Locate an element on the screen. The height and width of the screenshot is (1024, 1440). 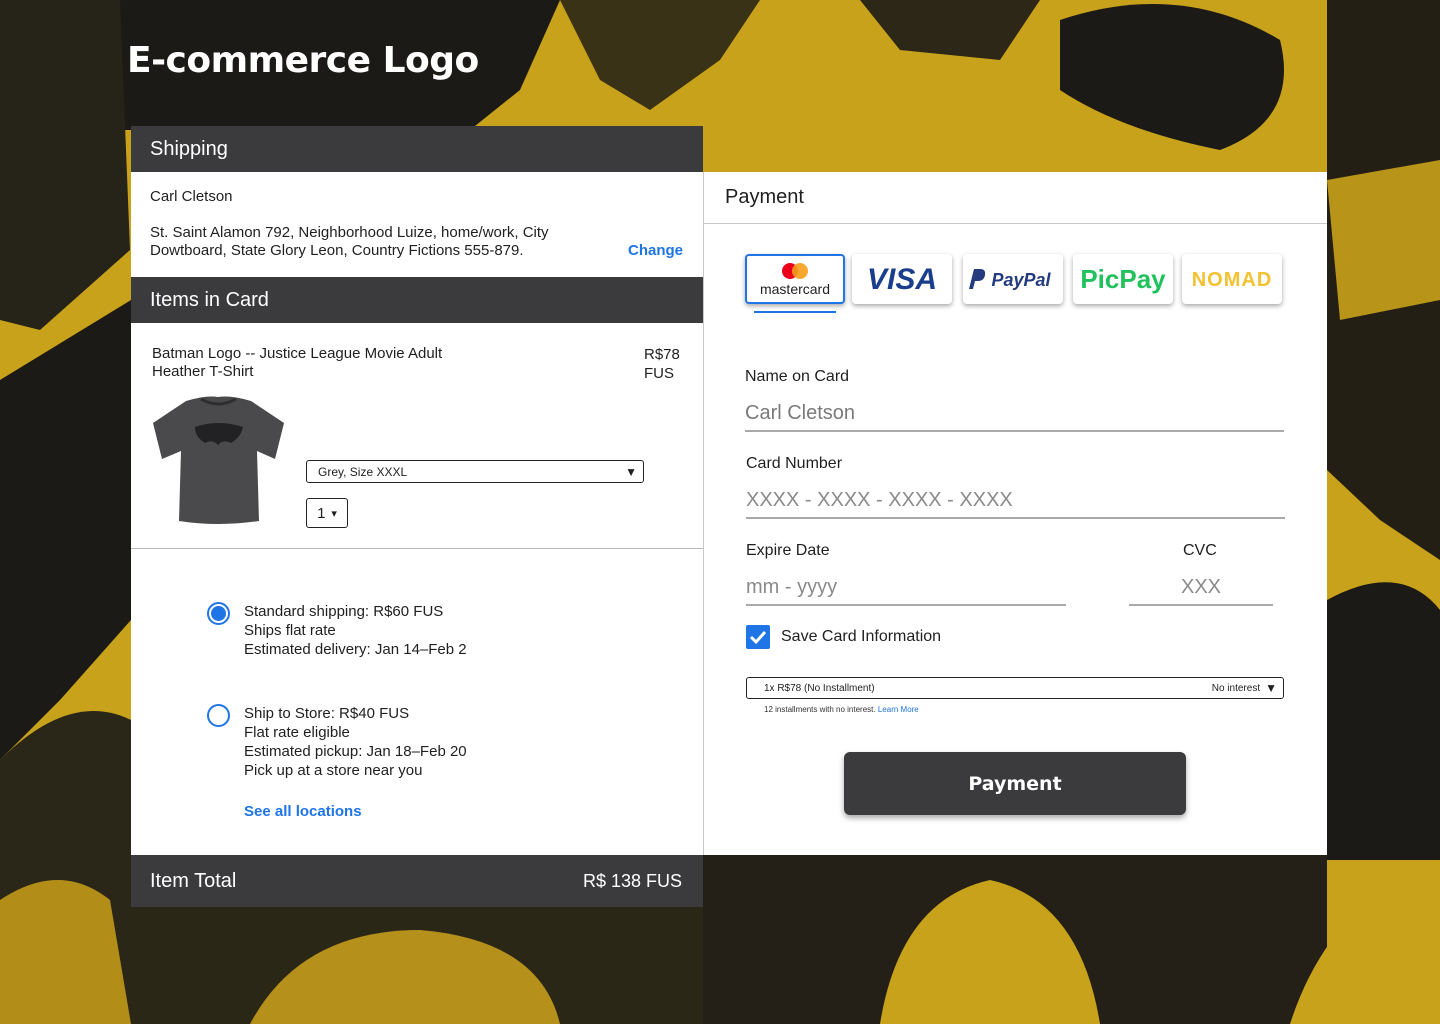
items-header: Items in Card is located at coordinates (417, 300).